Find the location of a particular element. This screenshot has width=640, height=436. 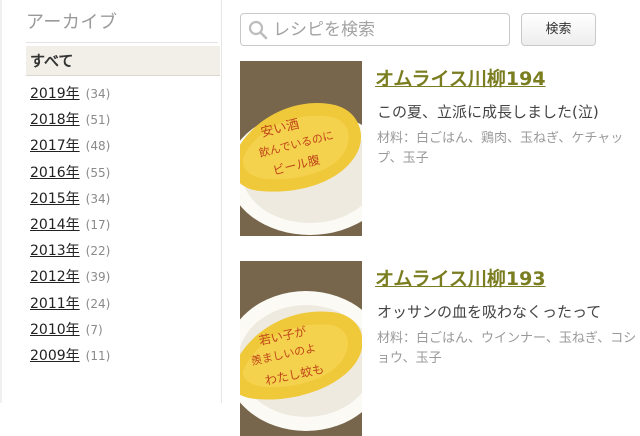

archive-year-count: (55) is located at coordinates (98, 172).